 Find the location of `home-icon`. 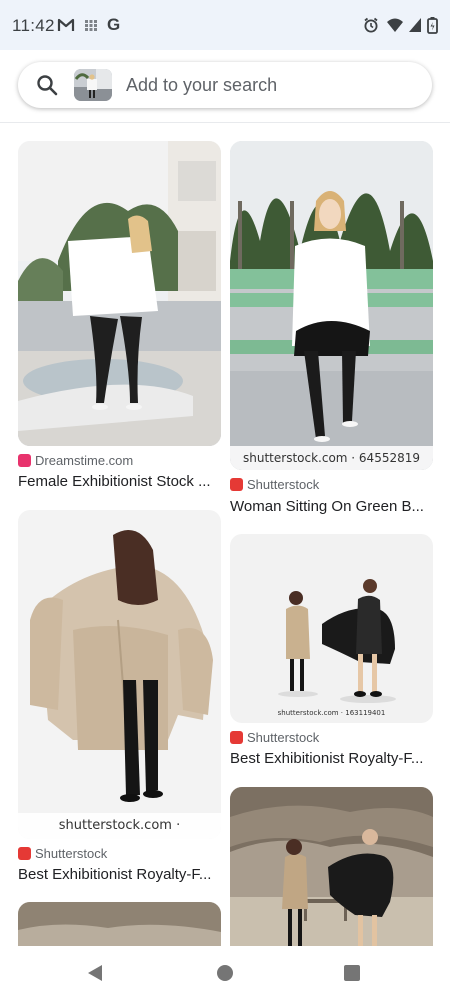

home-icon is located at coordinates (225, 973).